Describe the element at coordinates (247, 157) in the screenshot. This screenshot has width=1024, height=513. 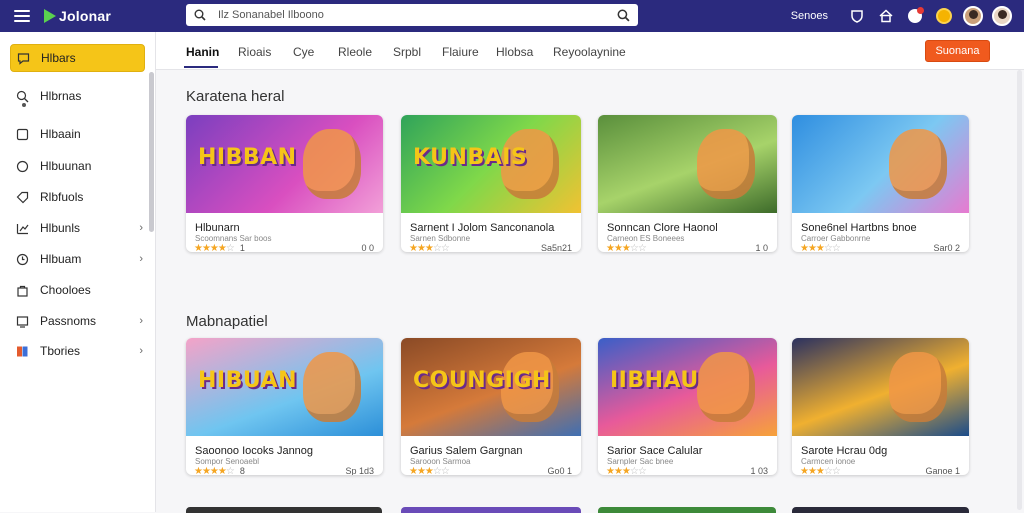
I see `game-logo-art: HIBBAN` at that location.